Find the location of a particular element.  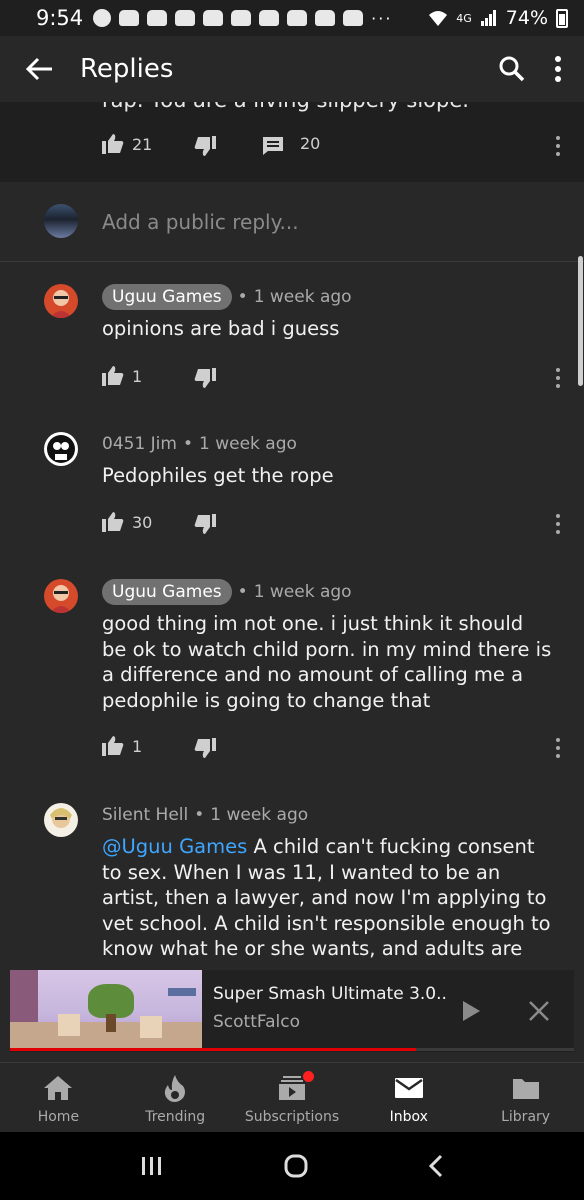

nav-library-label: Library is located at coordinates (526, 1117).